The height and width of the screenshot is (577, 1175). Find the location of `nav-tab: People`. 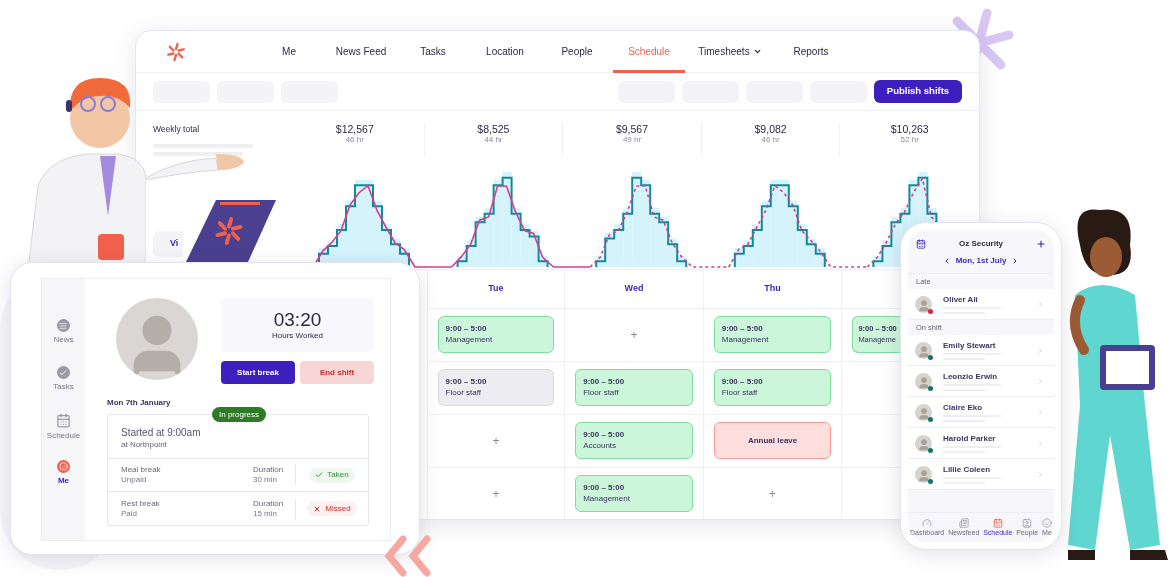

nav-tab: People is located at coordinates (577, 52).